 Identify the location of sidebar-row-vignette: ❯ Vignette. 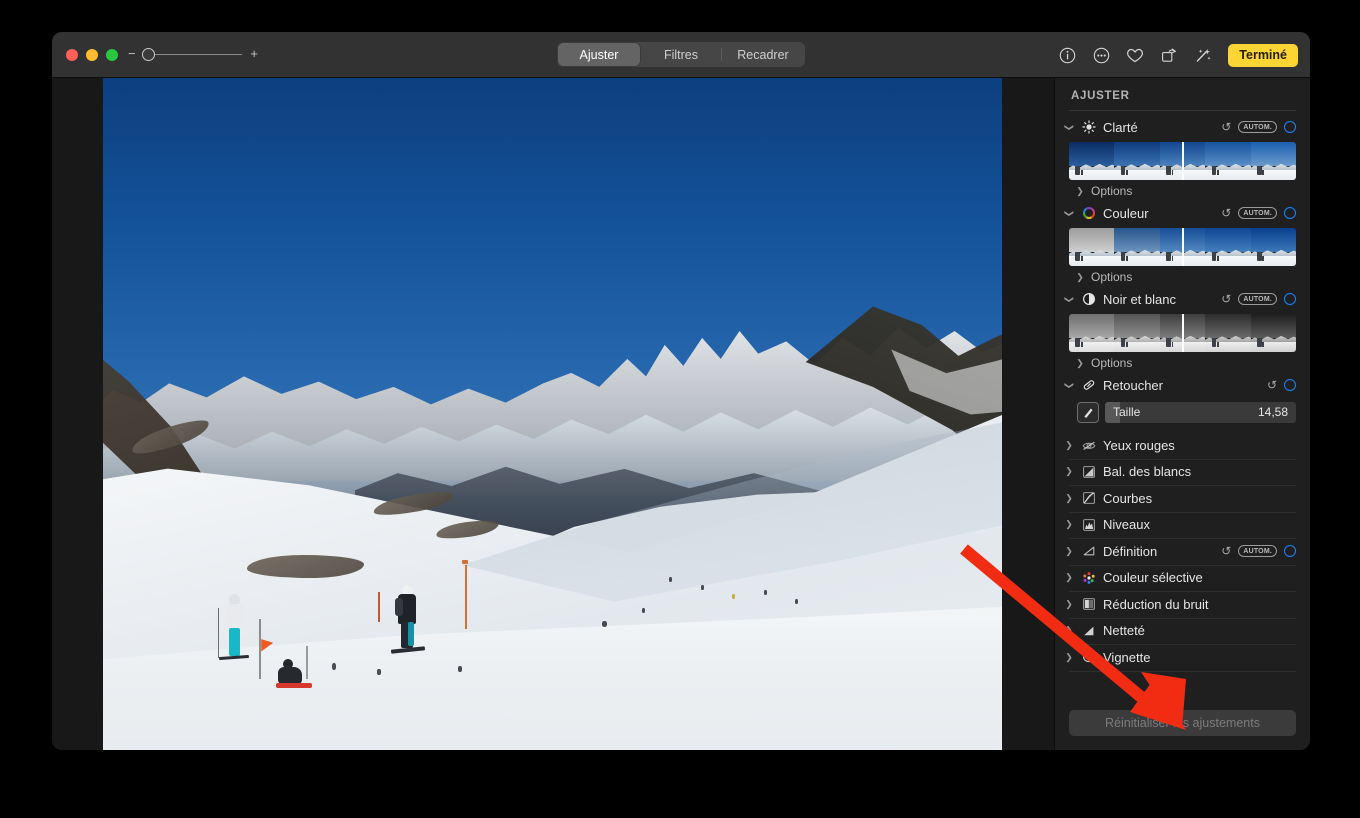
(1182, 657).